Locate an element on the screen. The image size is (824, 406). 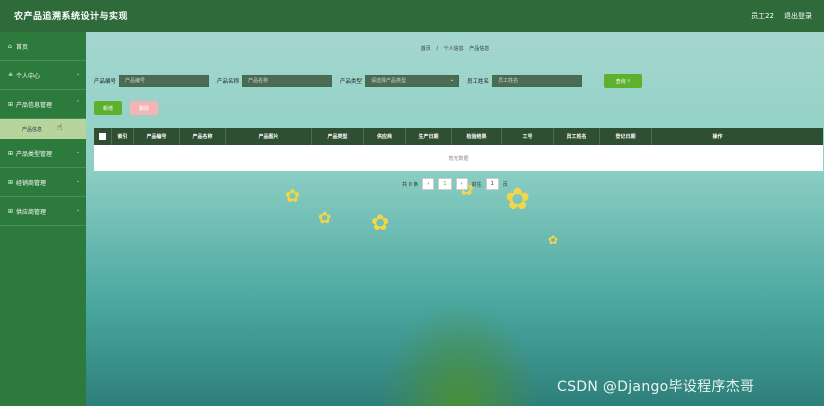
sidebar-item-label: 经销商管理 is located at coordinates (31, 183).